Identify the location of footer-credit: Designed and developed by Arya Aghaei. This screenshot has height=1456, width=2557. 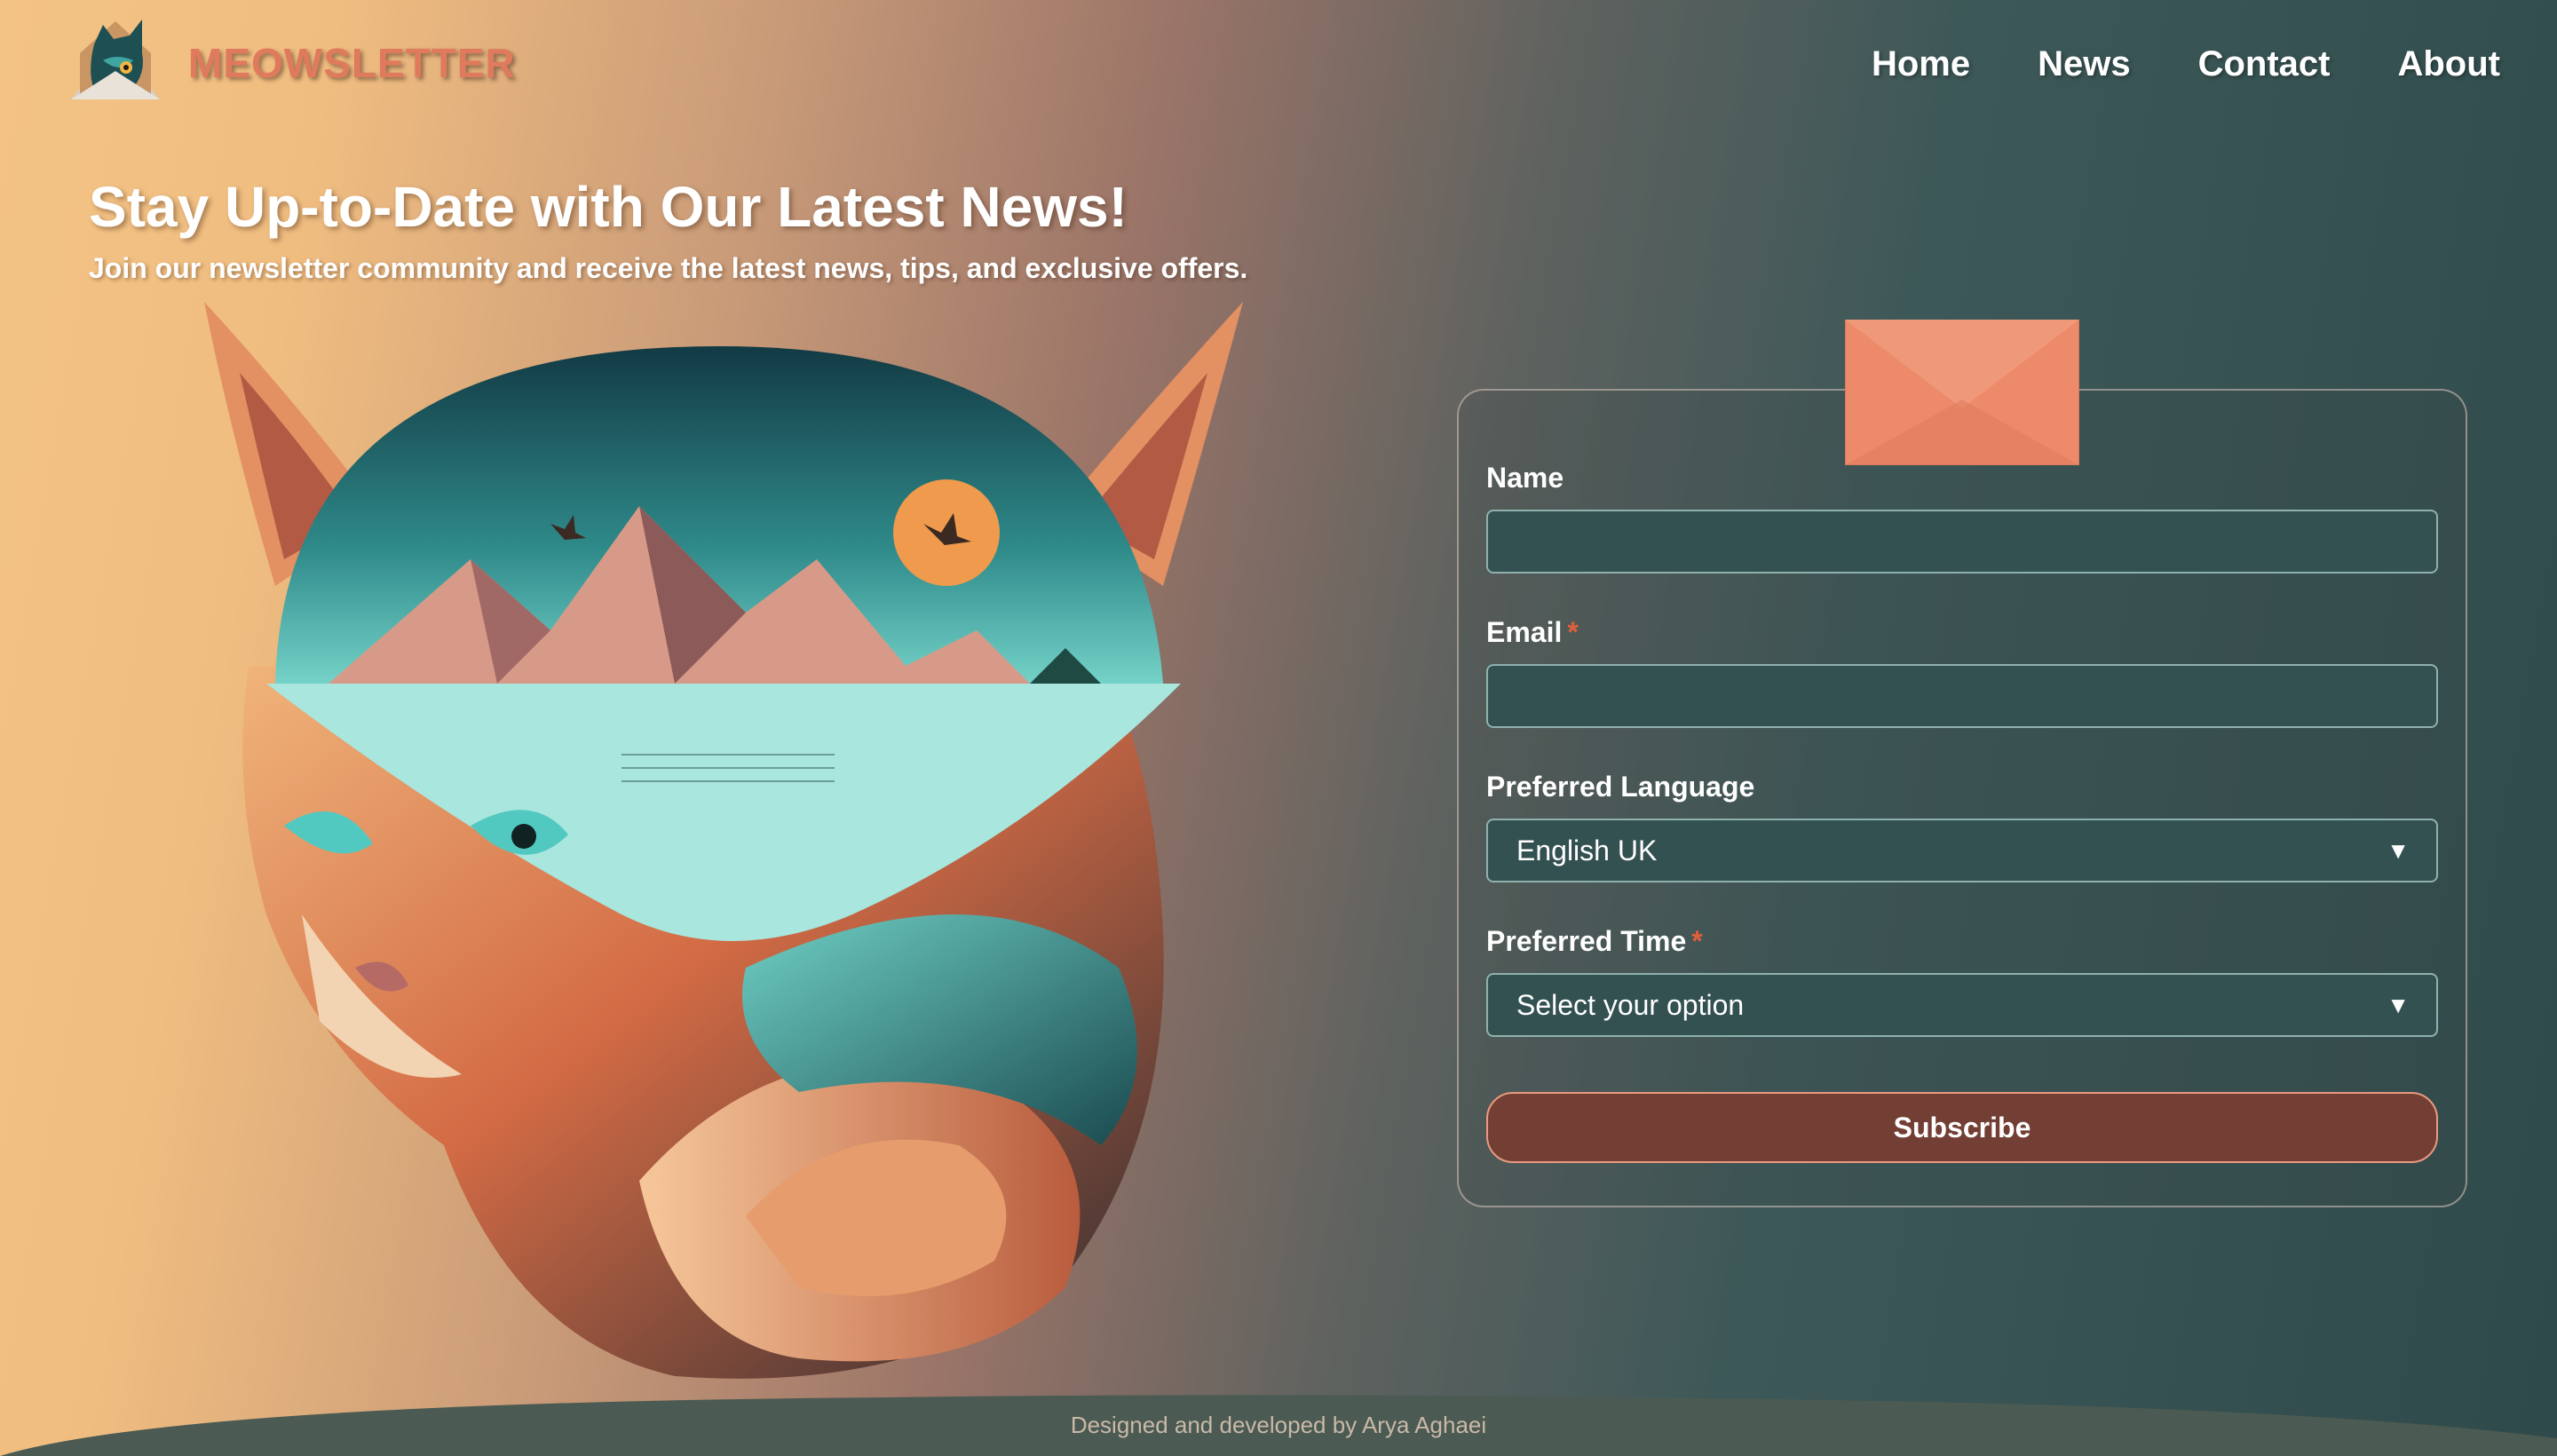
(1278, 1425).